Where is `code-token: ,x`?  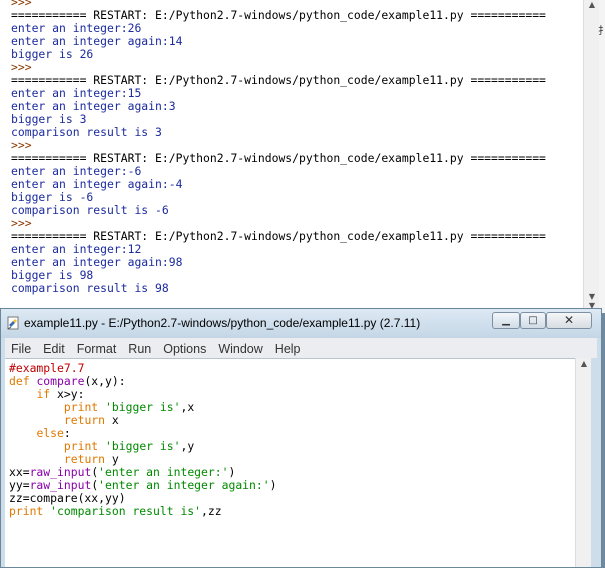 code-token: ,x is located at coordinates (187, 407).